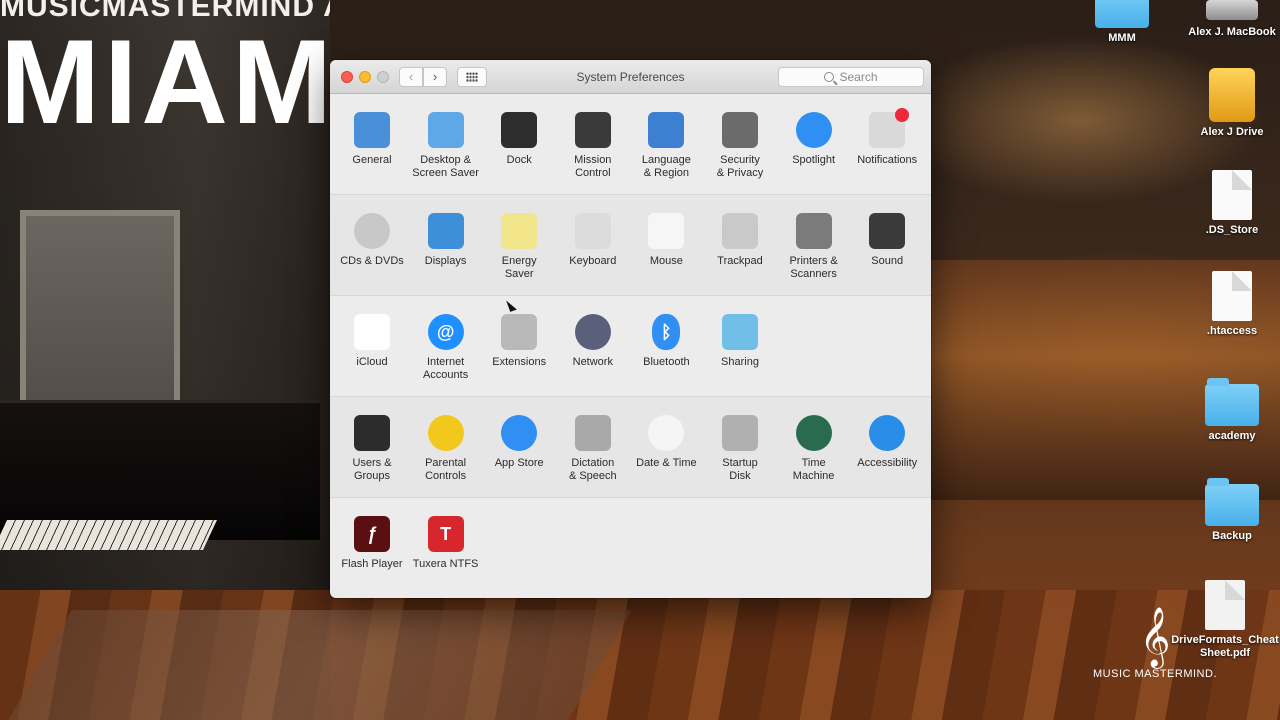  What do you see at coordinates (887, 160) in the screenshot?
I see `pref-pane-label: Notifications` at bounding box center [887, 160].